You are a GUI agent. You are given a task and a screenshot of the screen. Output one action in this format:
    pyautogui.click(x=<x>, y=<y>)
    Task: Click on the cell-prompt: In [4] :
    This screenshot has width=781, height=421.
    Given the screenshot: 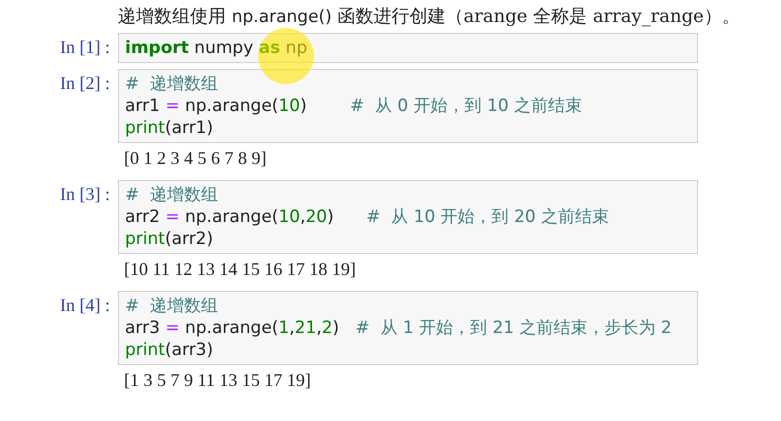 What is the action you would take?
    pyautogui.click(x=85, y=305)
    